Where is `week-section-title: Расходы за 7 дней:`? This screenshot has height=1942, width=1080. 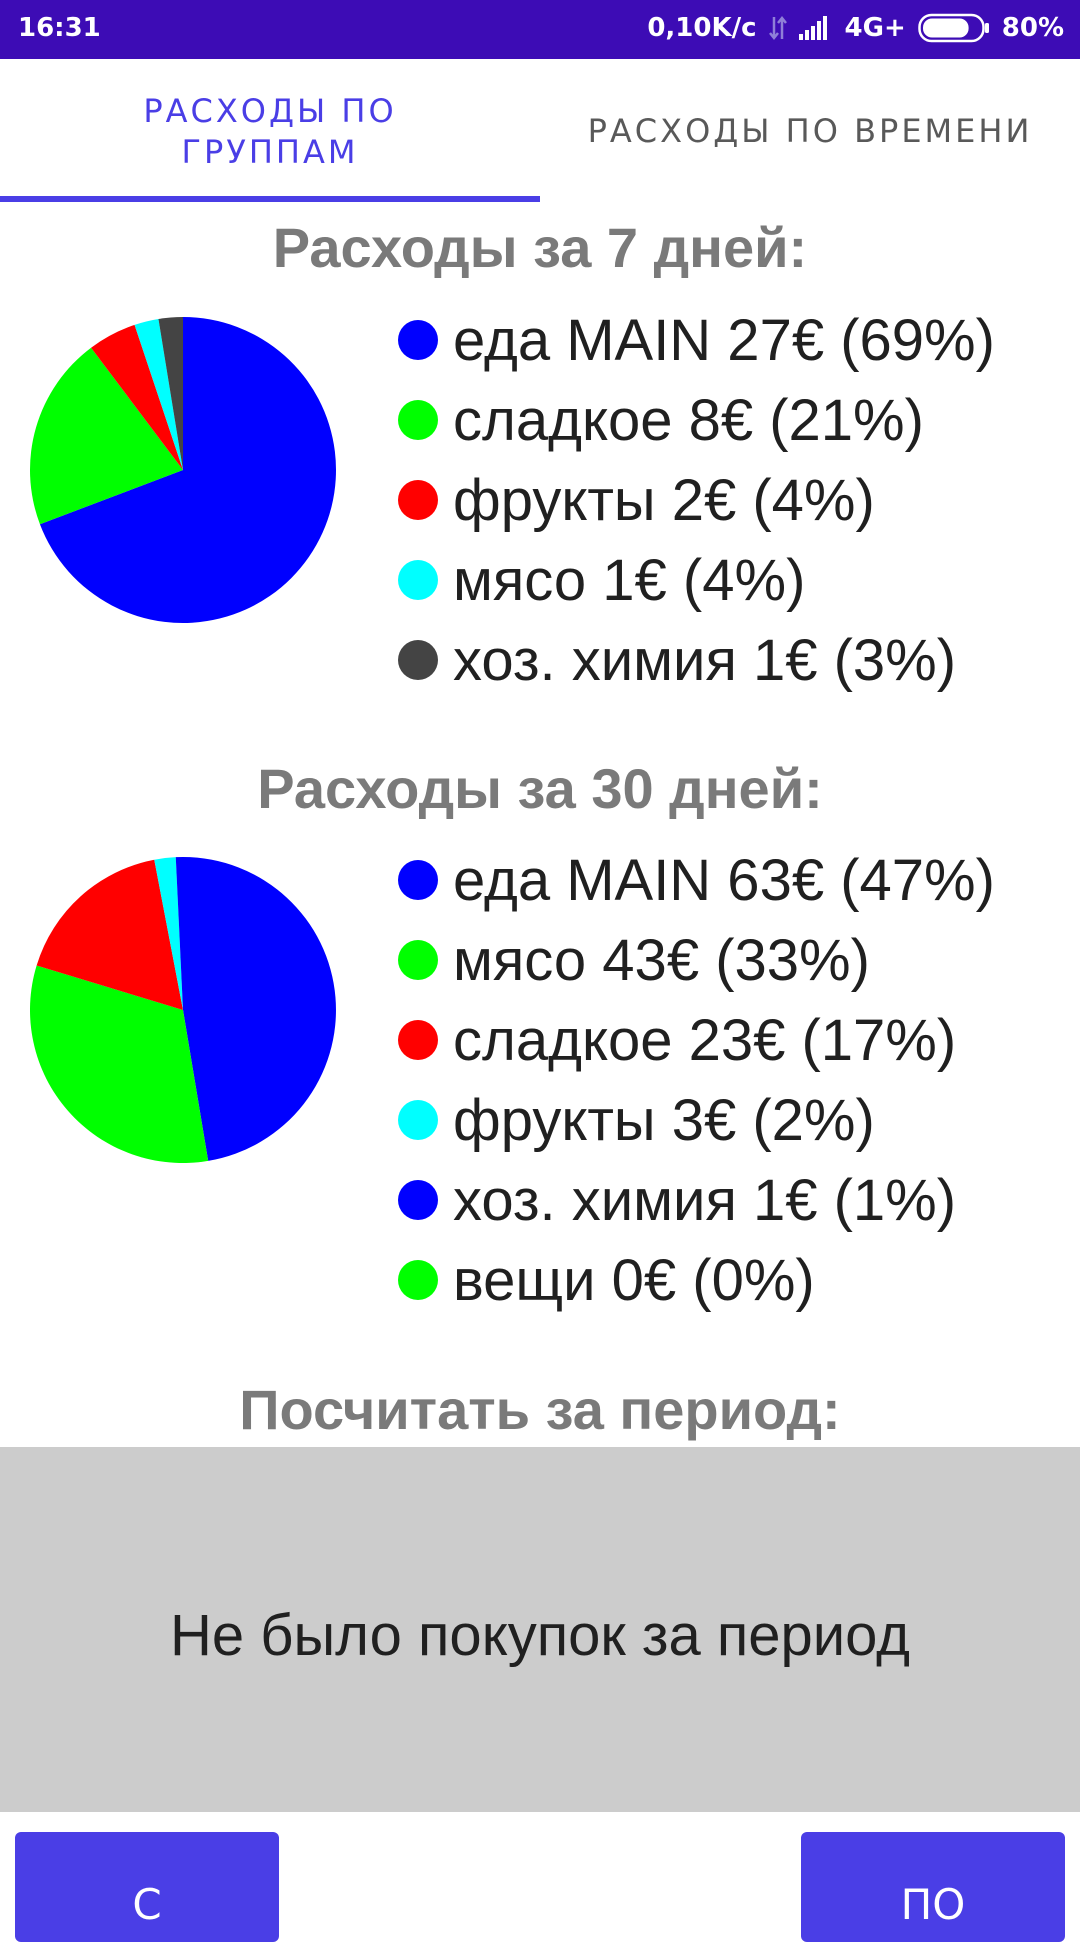
week-section-title: Расходы за 7 дней: is located at coordinates (540, 247).